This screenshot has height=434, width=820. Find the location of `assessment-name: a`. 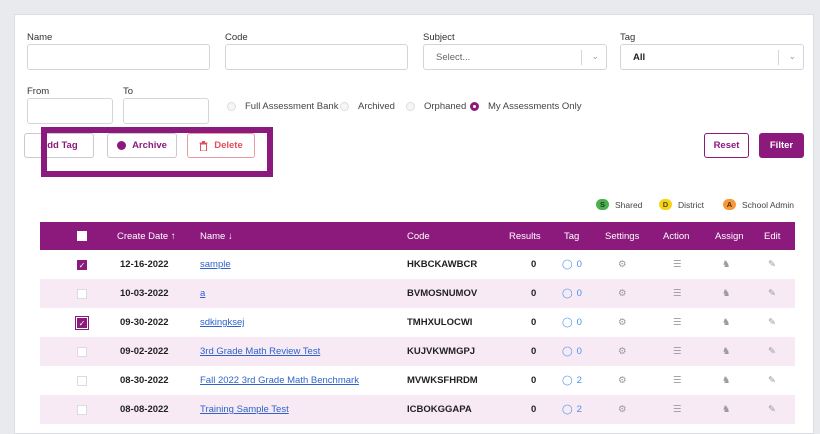

assessment-name: a is located at coordinates (202, 293).